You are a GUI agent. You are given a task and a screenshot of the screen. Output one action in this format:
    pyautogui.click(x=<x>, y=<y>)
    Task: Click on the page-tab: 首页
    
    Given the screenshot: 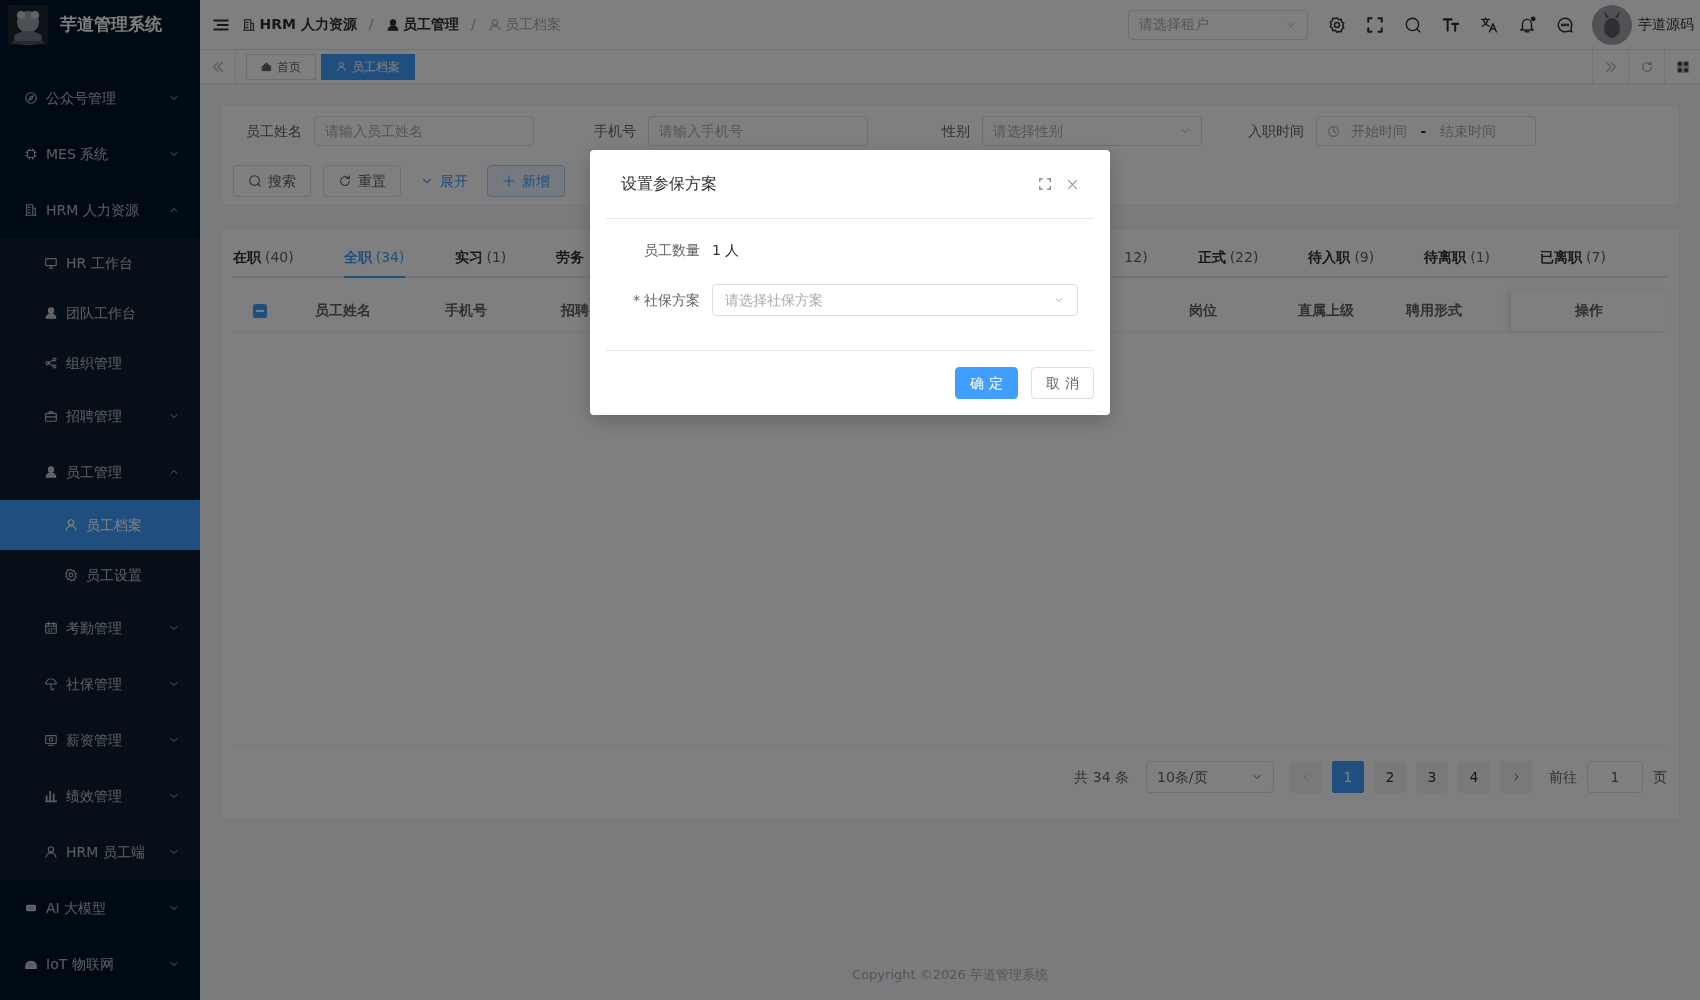 What is the action you would take?
    pyautogui.click(x=281, y=66)
    